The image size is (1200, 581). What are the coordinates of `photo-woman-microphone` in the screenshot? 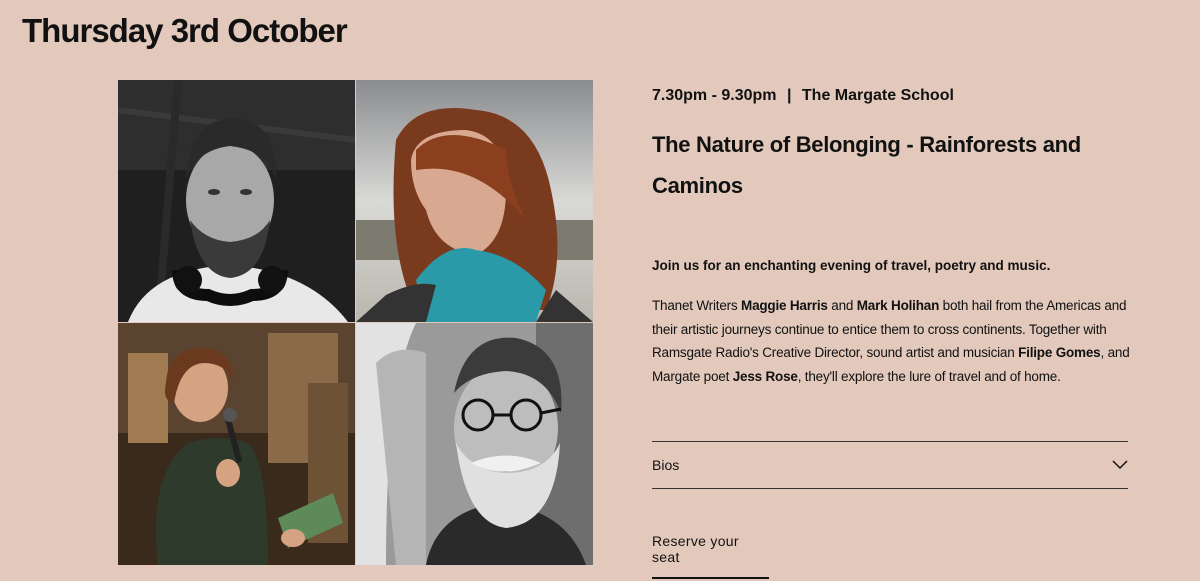 It's located at (236, 444).